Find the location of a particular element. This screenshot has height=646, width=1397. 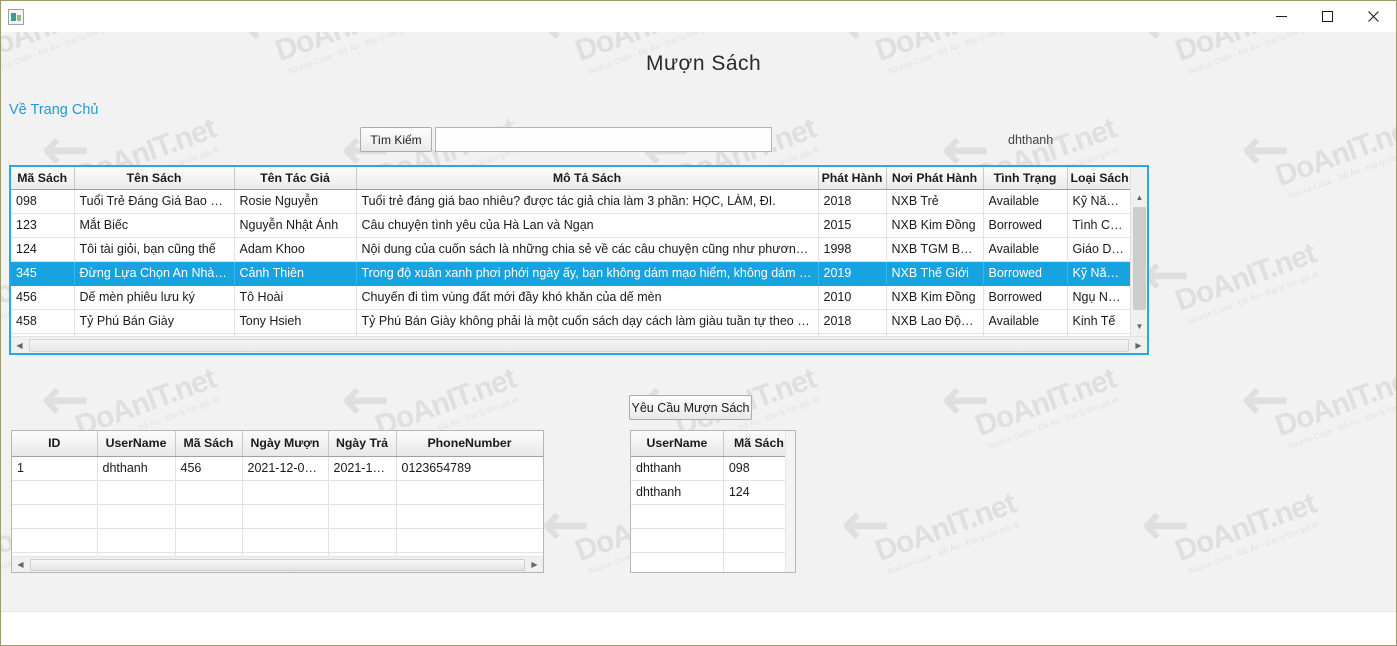

table-row: dhthanh 124 is located at coordinates (713, 492).